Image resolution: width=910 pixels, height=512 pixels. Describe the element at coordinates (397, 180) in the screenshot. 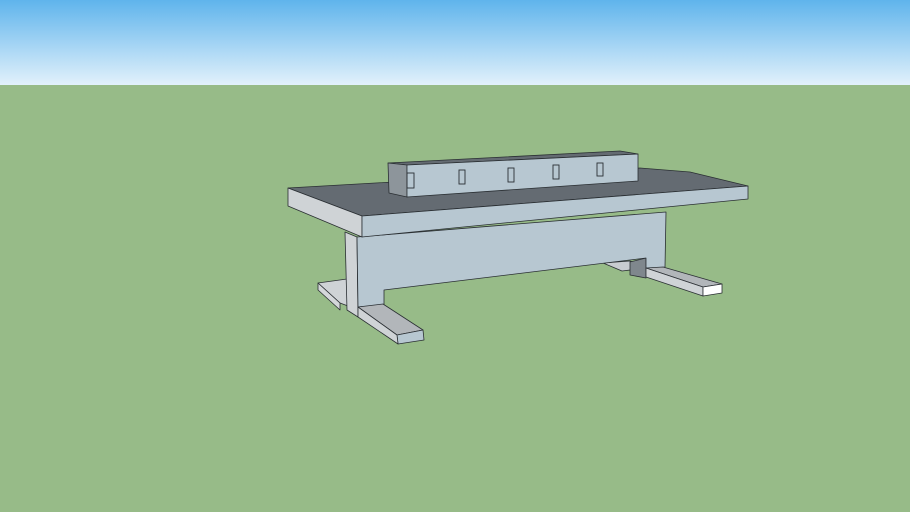

I see `shelf-side` at that location.